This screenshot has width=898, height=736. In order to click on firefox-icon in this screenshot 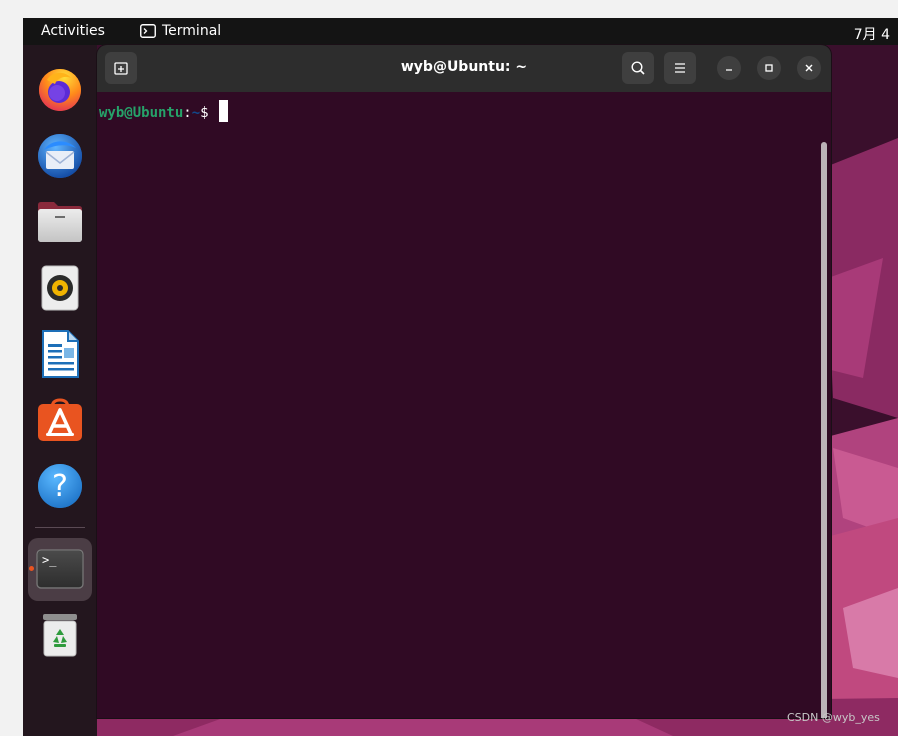, I will do `click(60, 90)`.